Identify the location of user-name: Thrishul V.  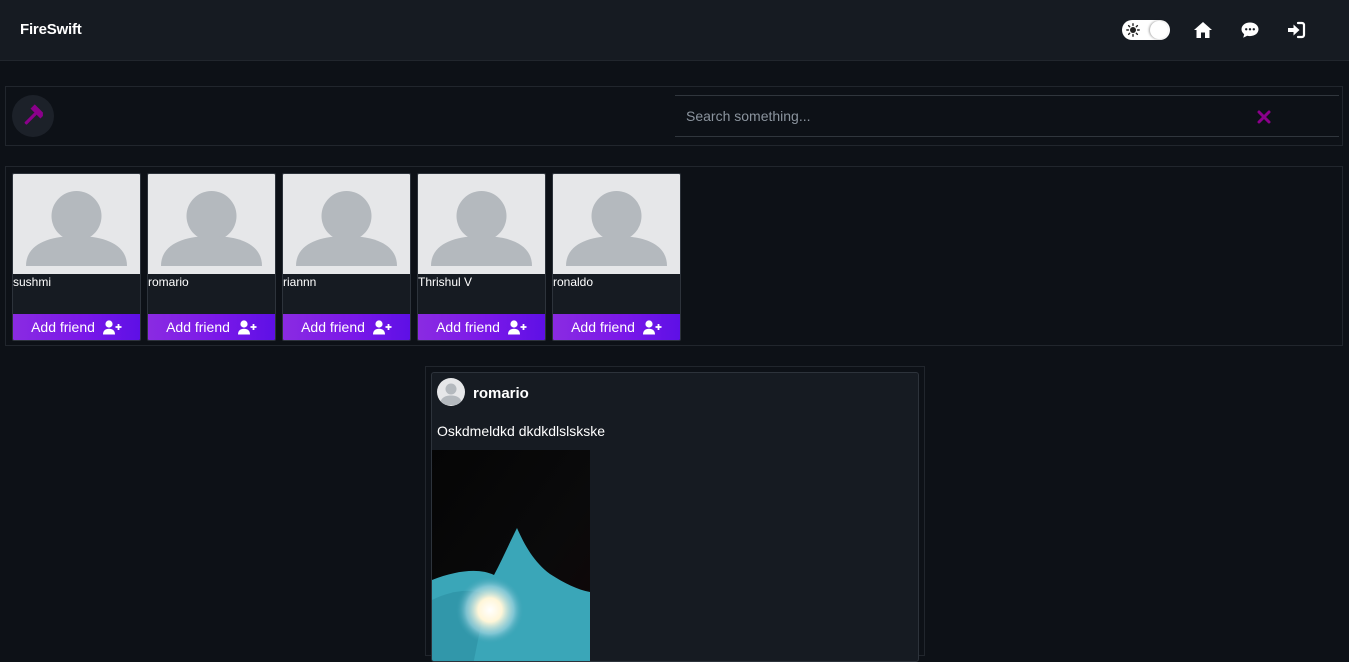
(445, 282).